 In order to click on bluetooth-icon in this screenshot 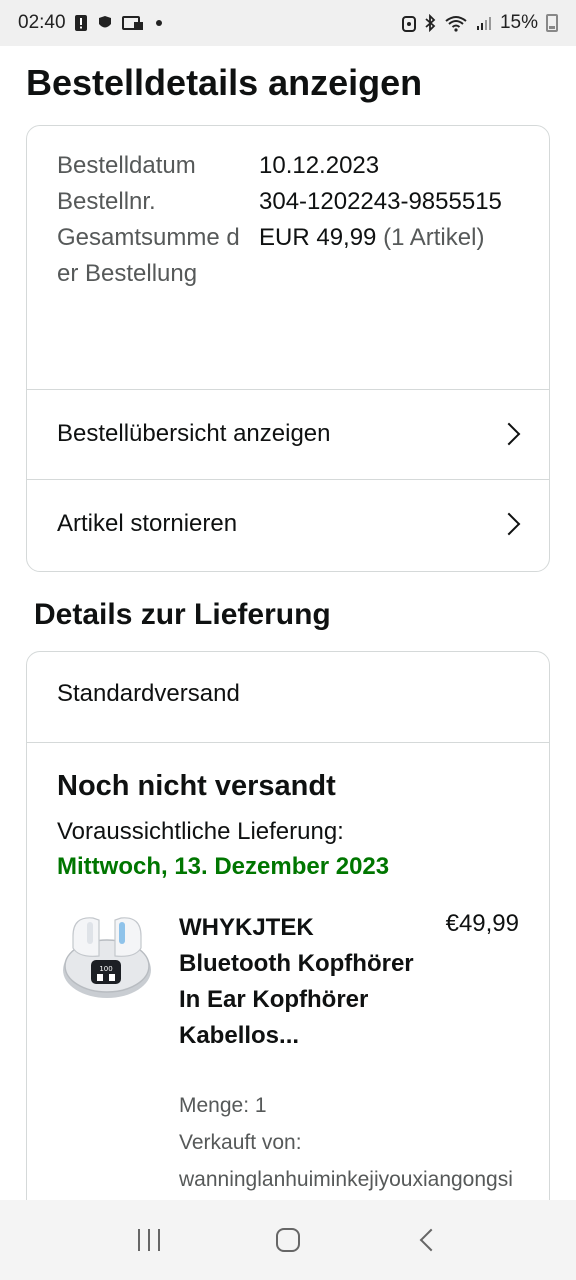, I will do `click(430, 23)`.